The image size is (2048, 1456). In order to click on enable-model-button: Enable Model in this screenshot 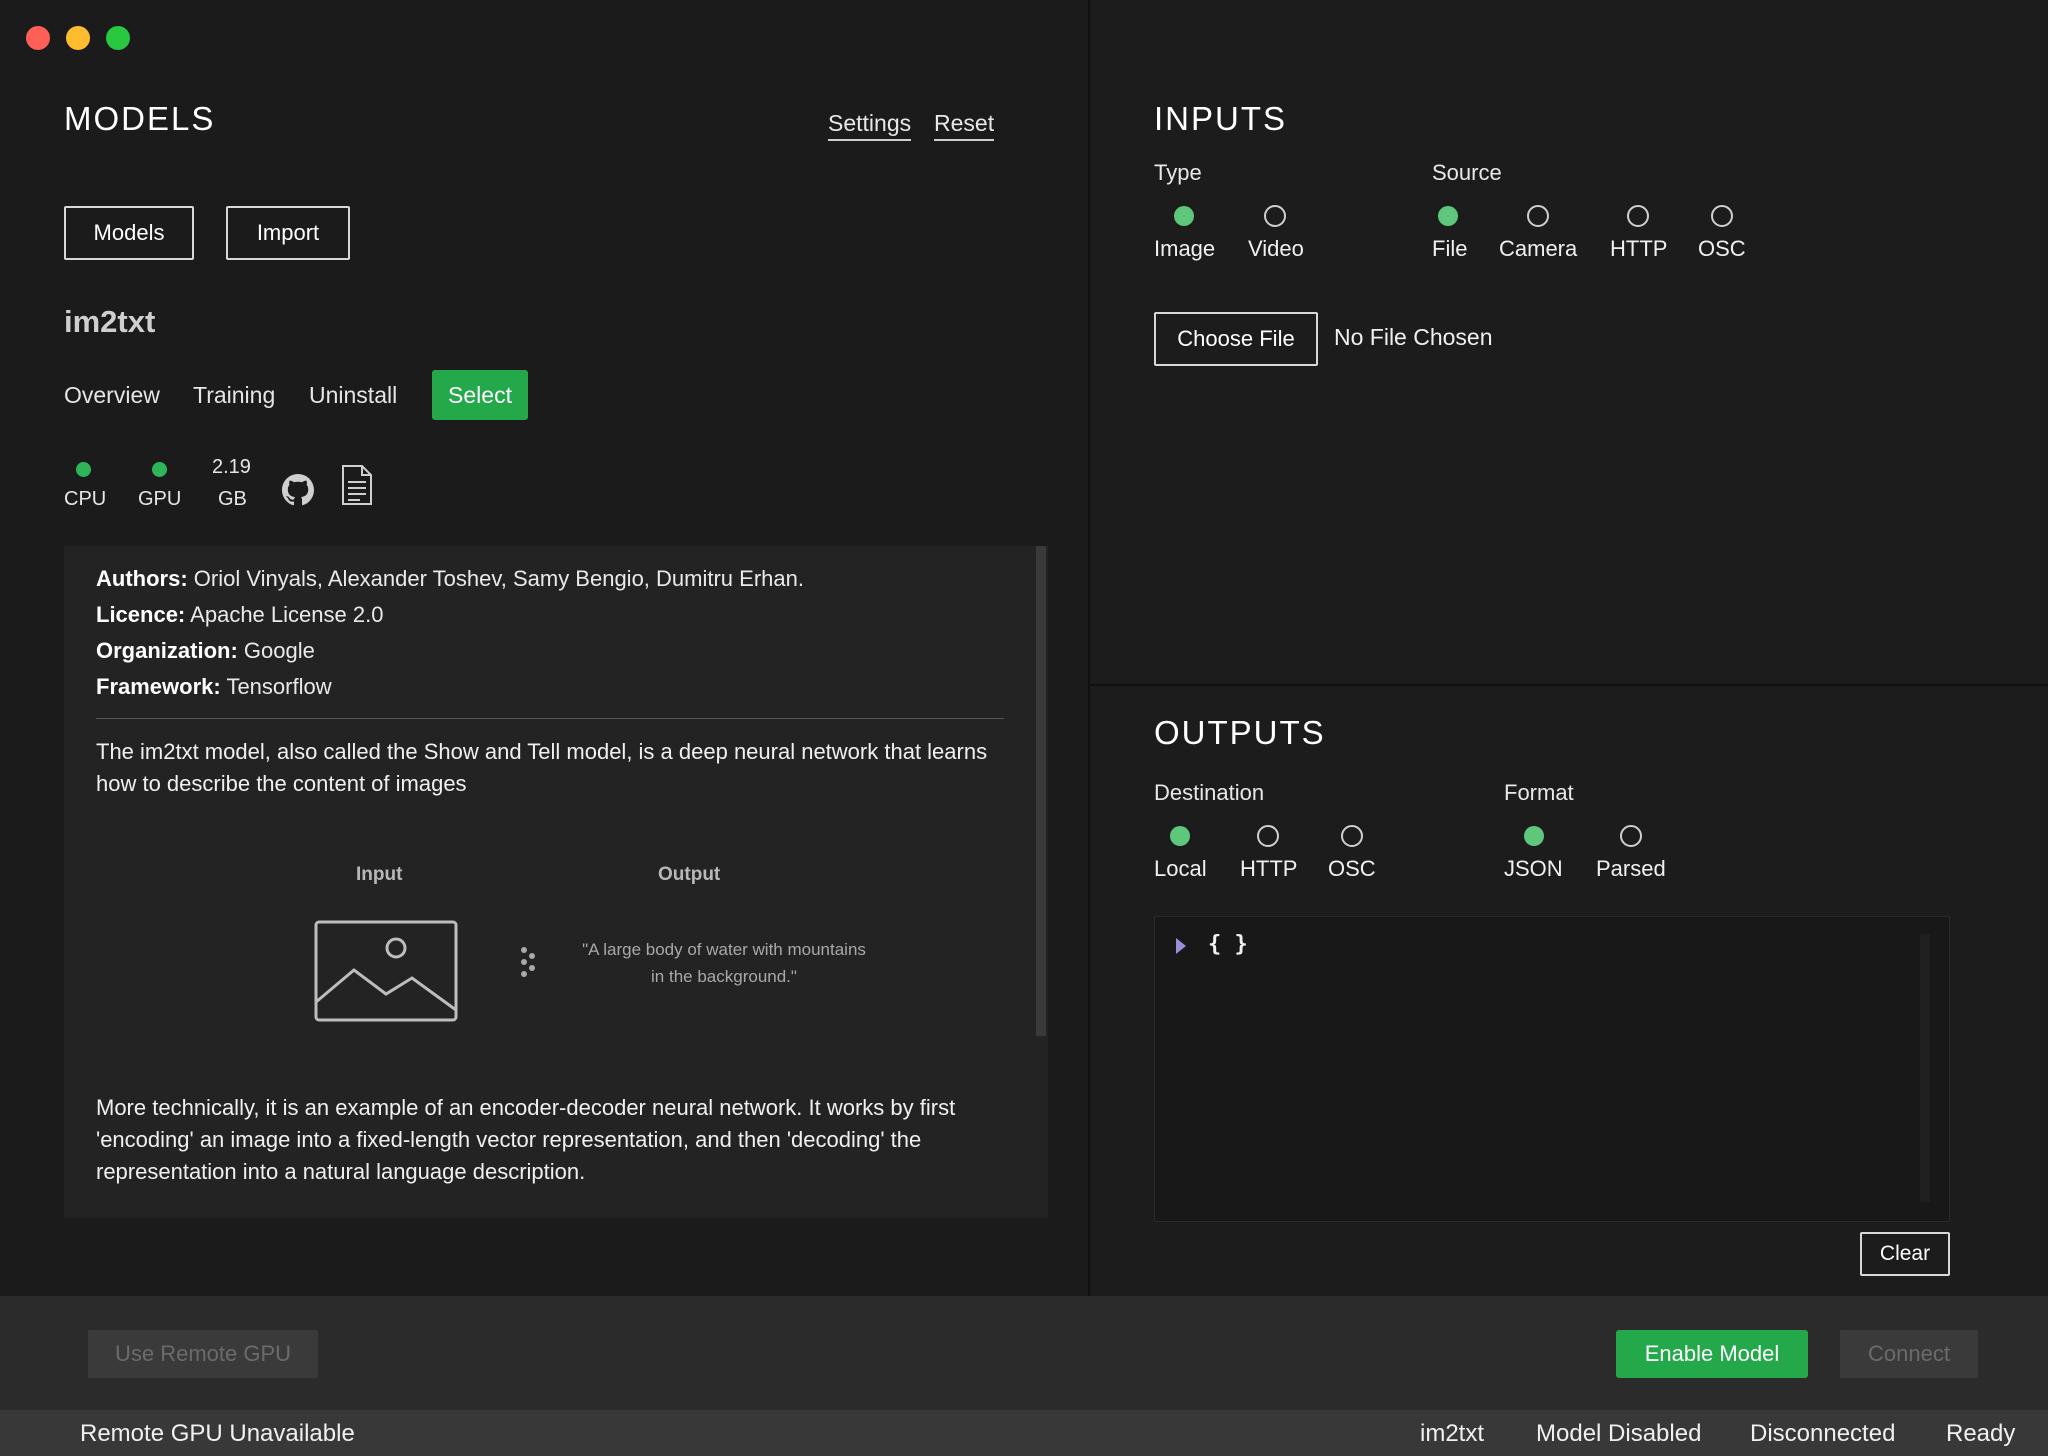, I will do `click(1712, 1354)`.